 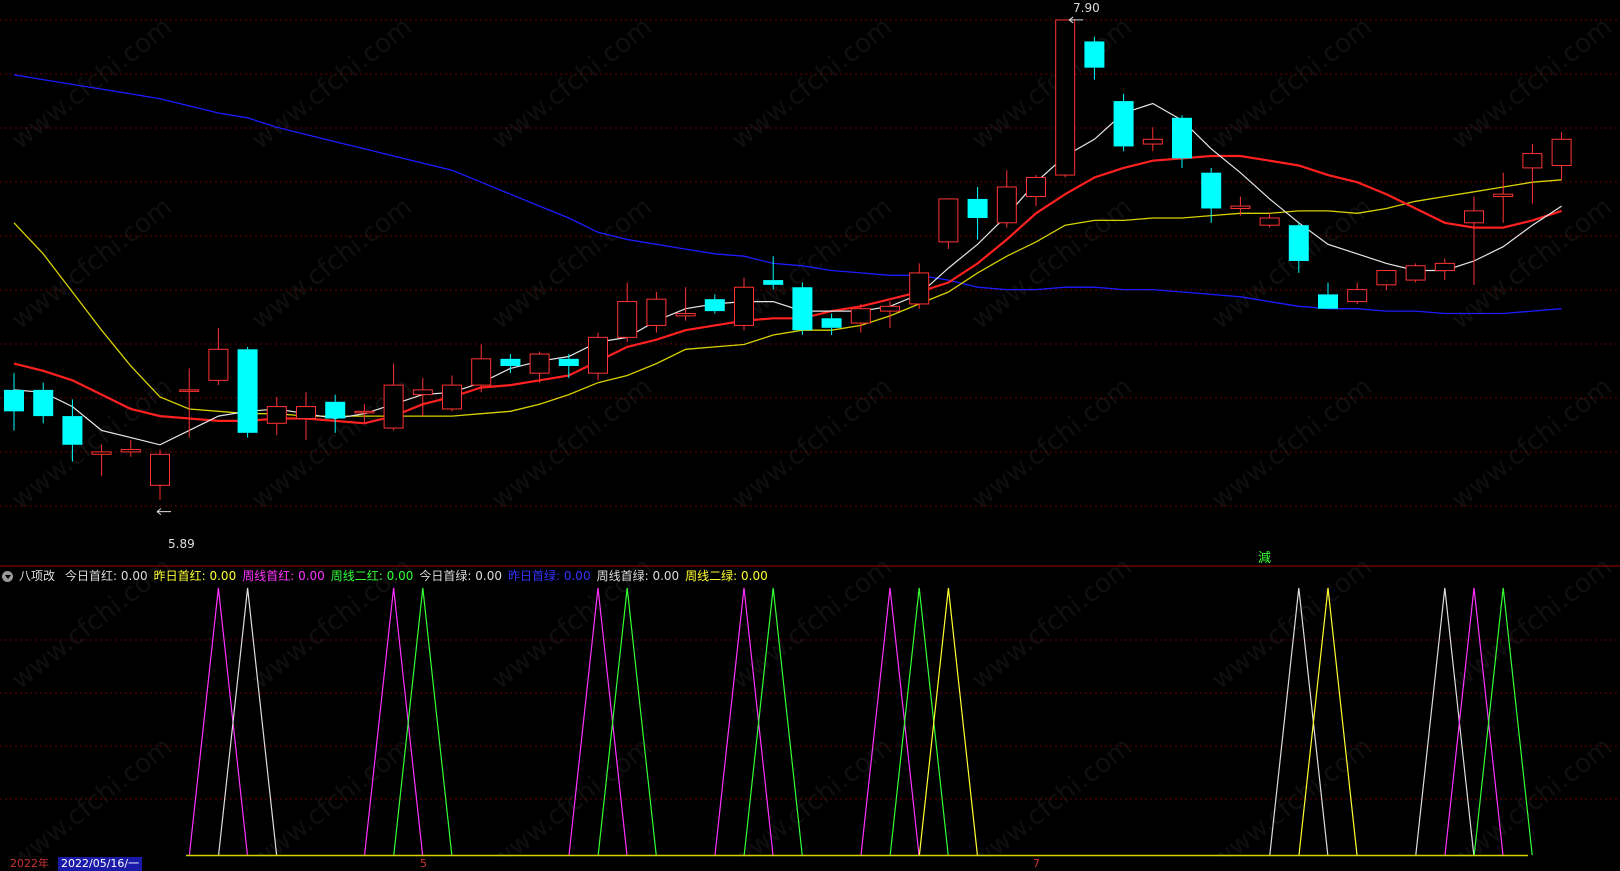 I want to click on indicator-item: 周线二红: 0.00, so click(x=372, y=576).